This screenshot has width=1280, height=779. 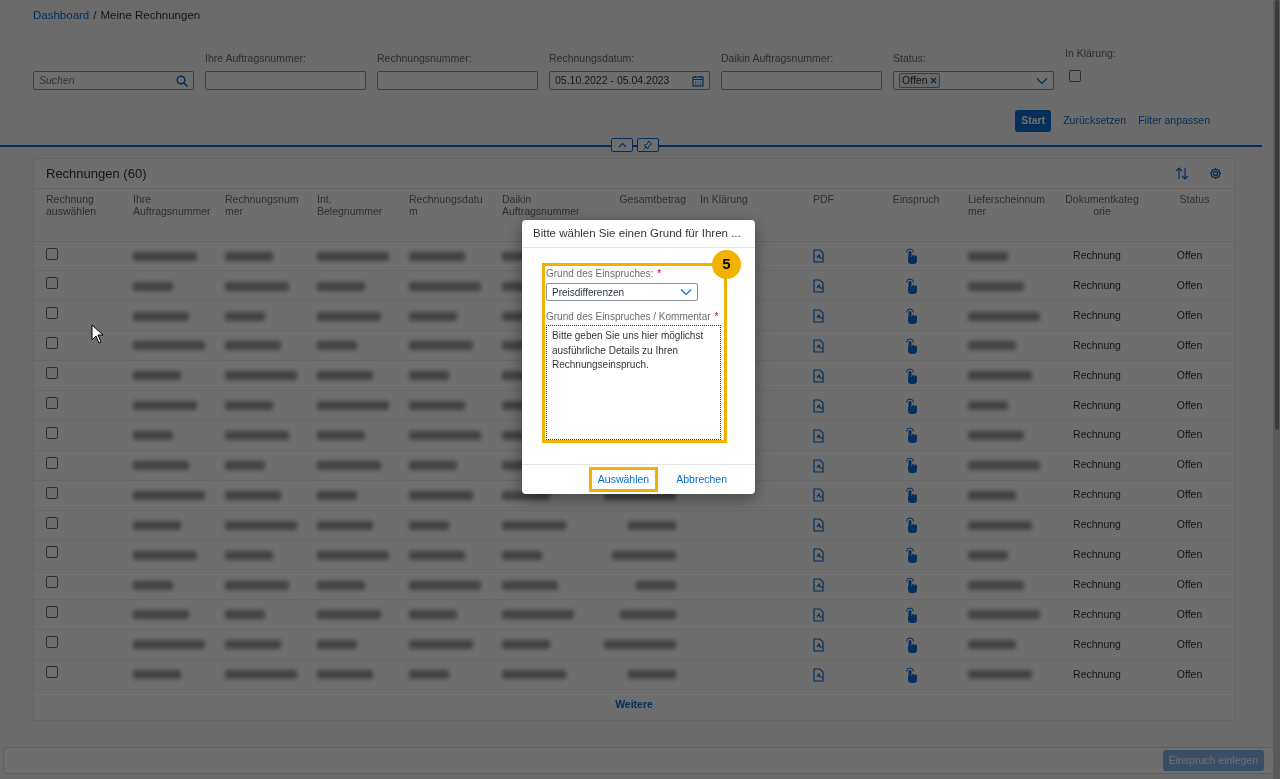 What do you see at coordinates (915, 80) in the screenshot?
I see `token-label: Offen` at bounding box center [915, 80].